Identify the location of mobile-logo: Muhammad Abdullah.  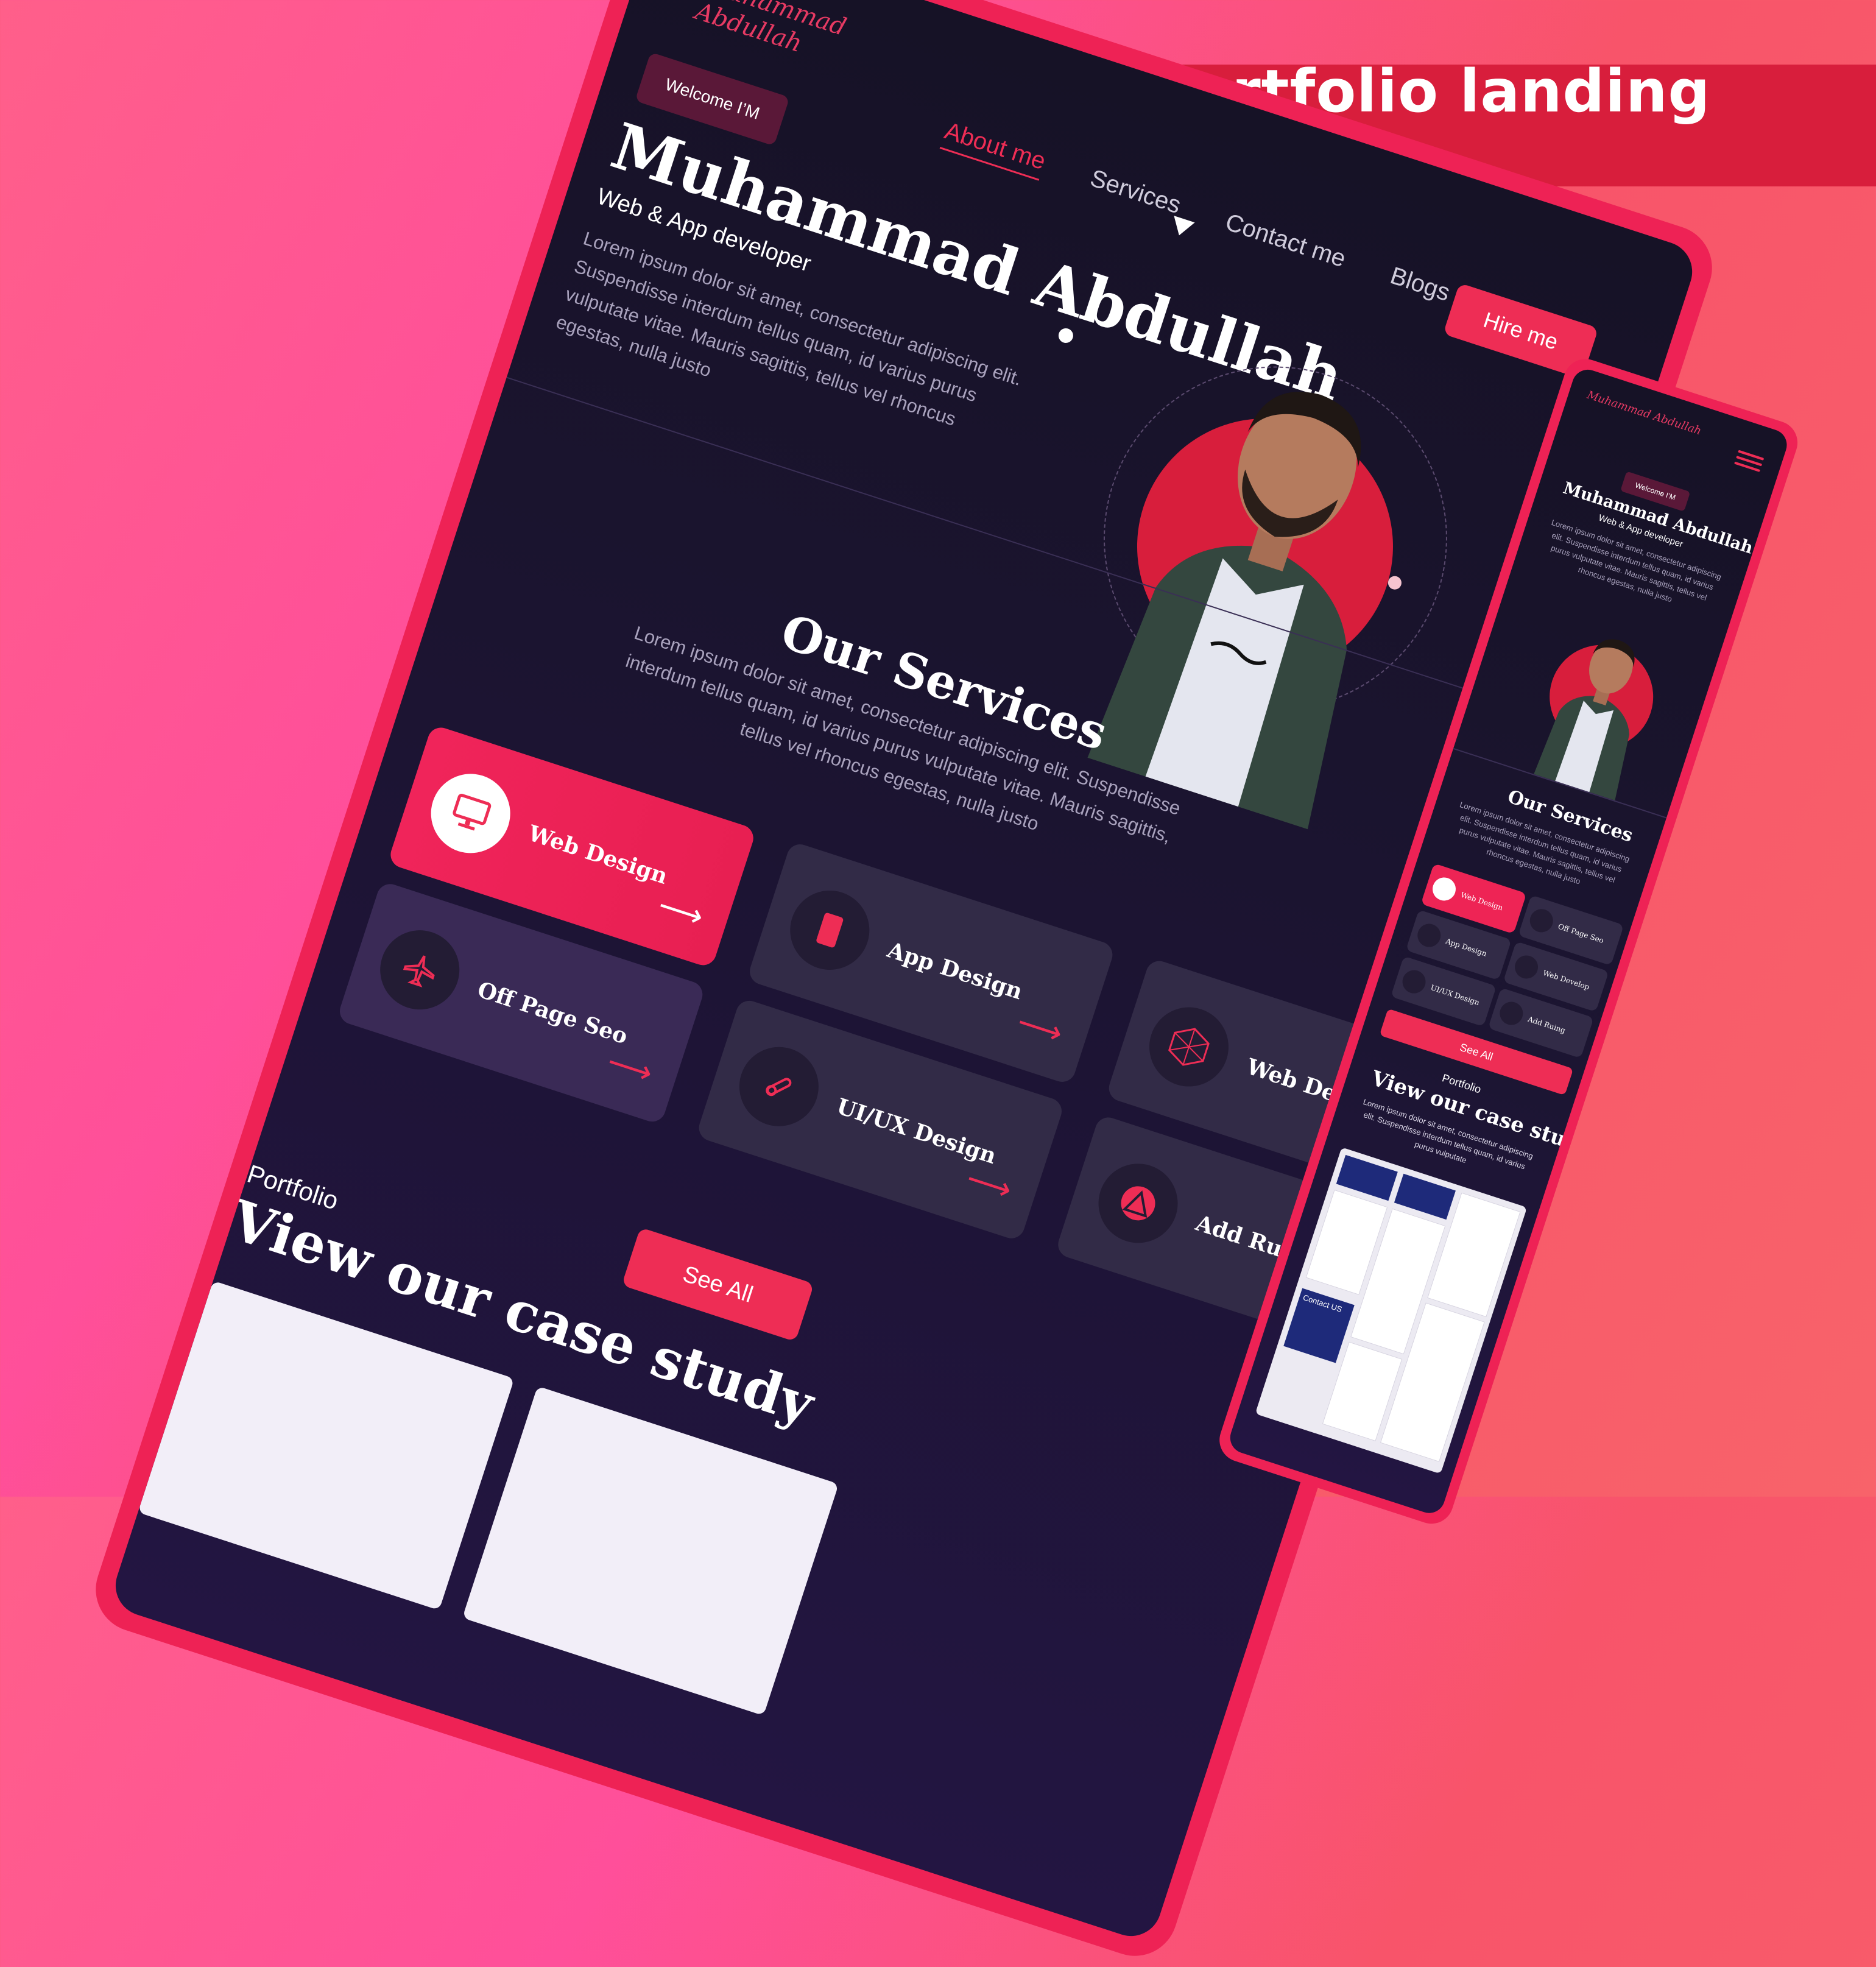
(1644, 413).